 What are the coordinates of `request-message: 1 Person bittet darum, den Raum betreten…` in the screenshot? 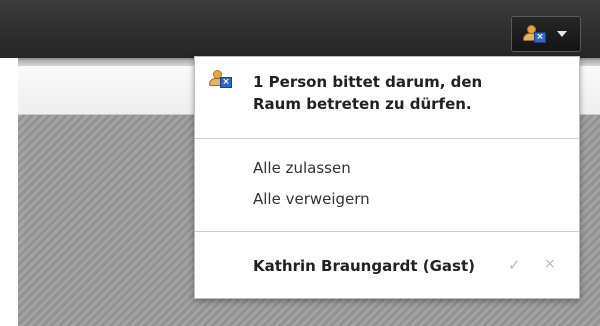 It's located at (403, 93).